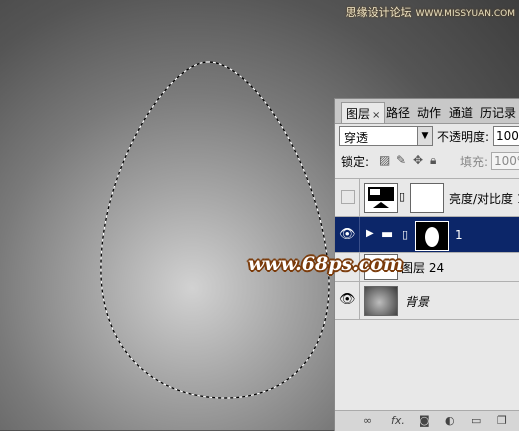 The height and width of the screenshot is (431, 519). I want to click on tab-layers: 图层 ×, so click(363, 112).